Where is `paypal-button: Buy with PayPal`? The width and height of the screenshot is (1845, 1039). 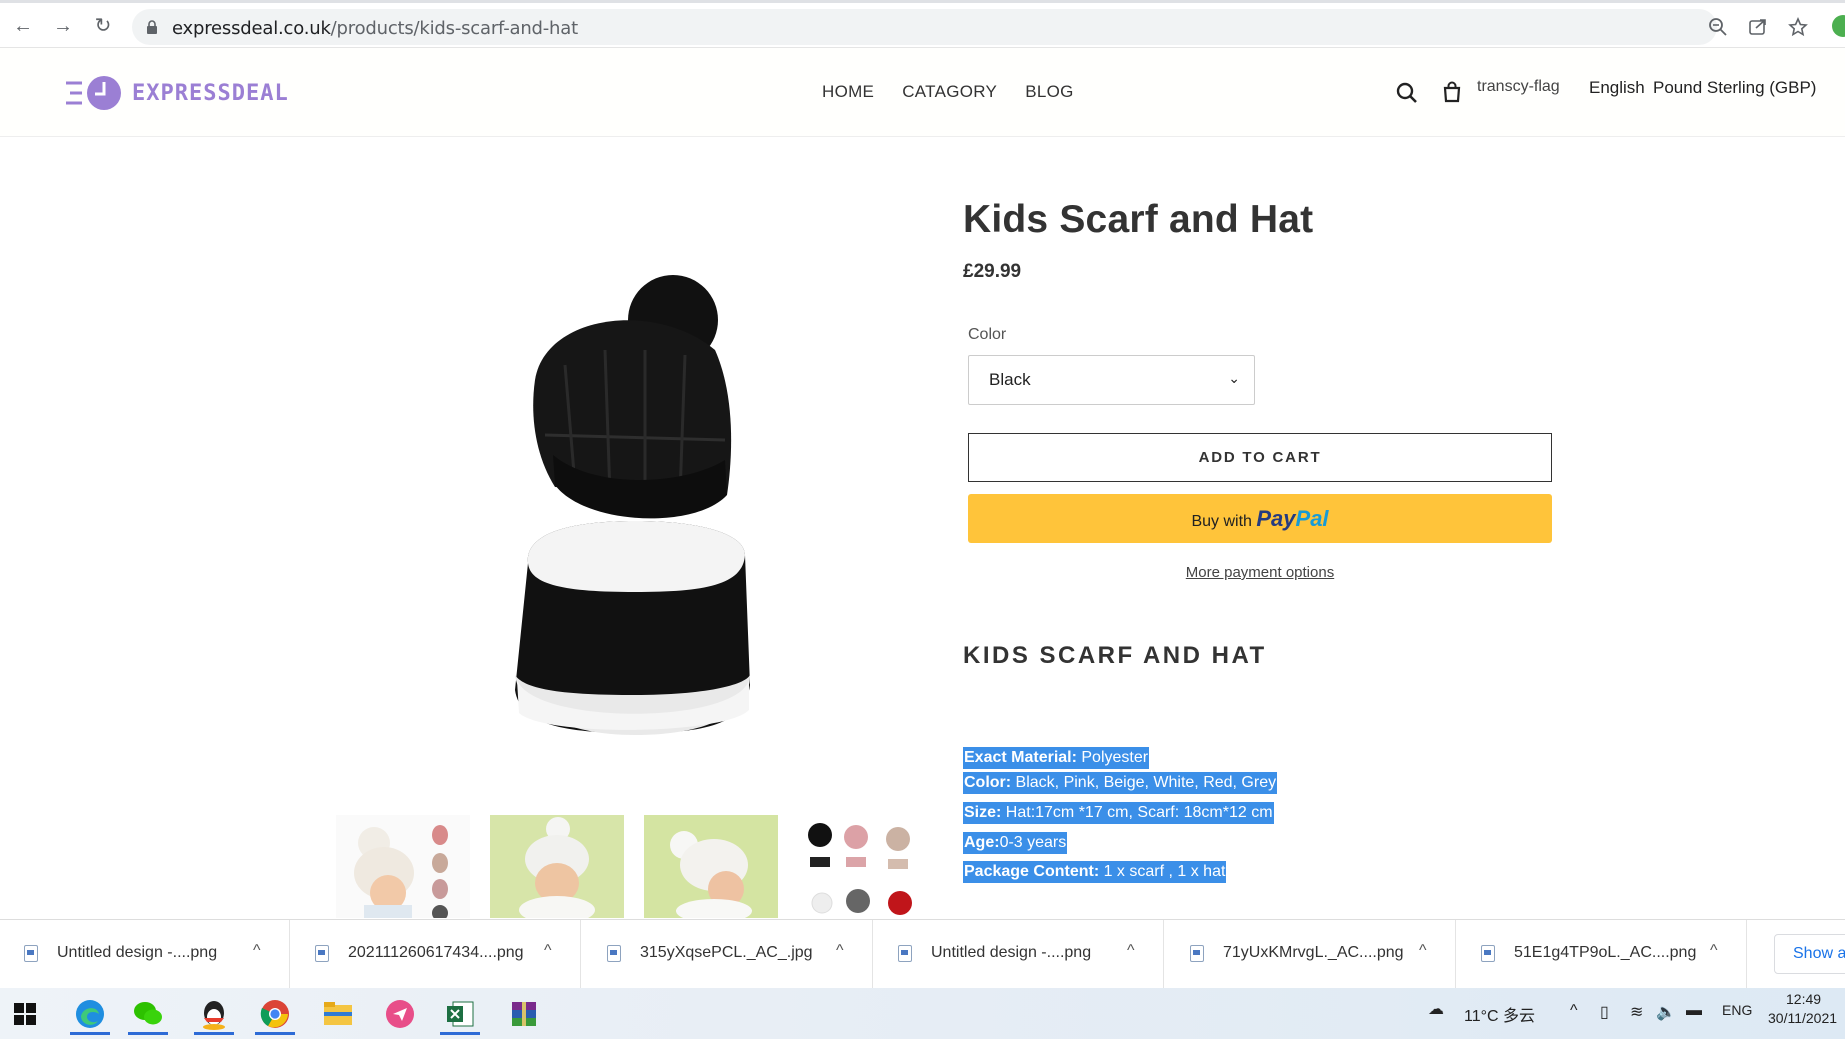
paypal-button: Buy with PayPal is located at coordinates (1260, 518).